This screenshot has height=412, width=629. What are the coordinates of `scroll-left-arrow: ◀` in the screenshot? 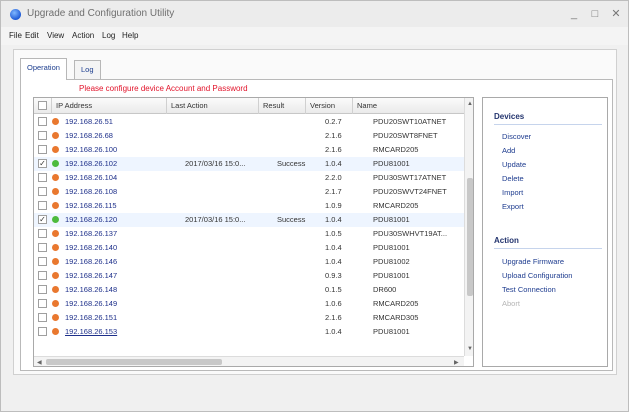 It's located at (39, 362).